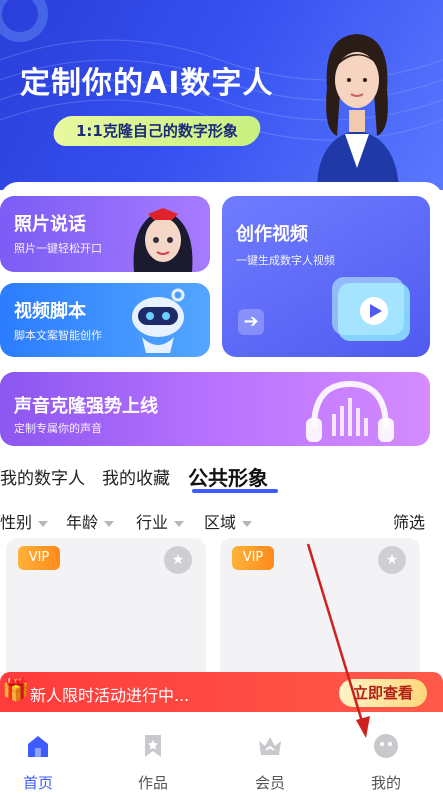  What do you see at coordinates (136, 476) in the screenshot?
I see `tab-my-favorites: 我的收藏` at bounding box center [136, 476].